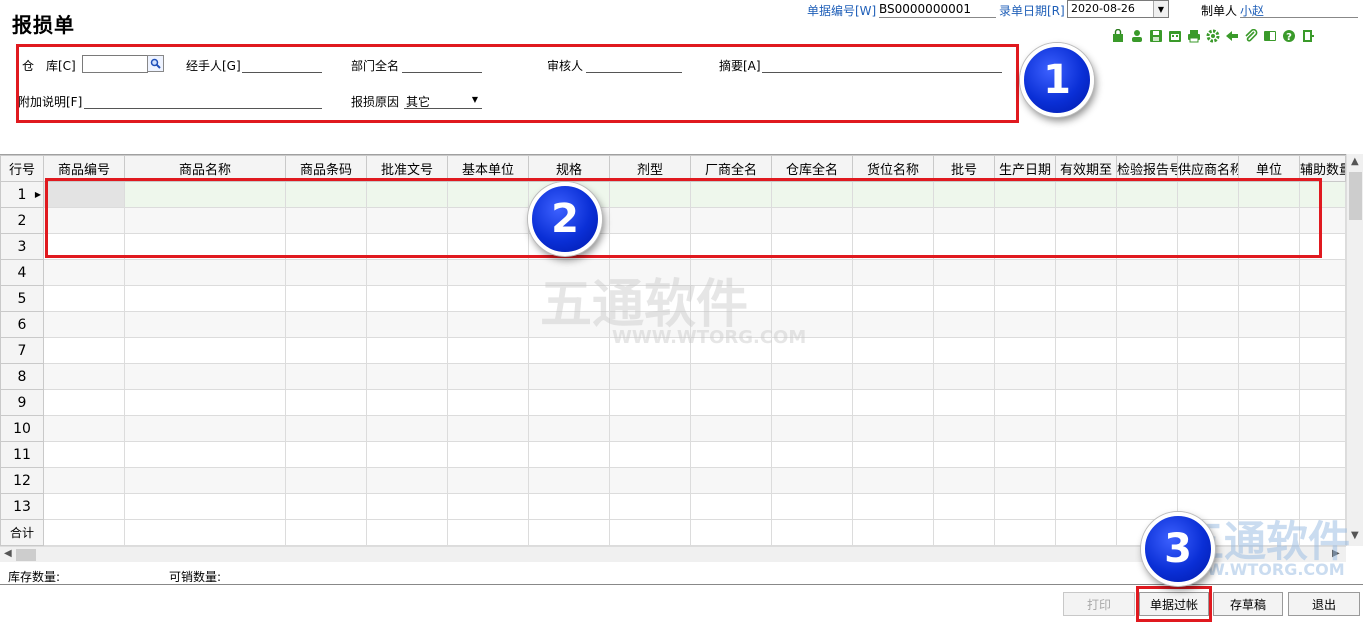 The image size is (1363, 624). What do you see at coordinates (1248, 604) in the screenshot?
I see `save-draft-button: 存草稿` at bounding box center [1248, 604].